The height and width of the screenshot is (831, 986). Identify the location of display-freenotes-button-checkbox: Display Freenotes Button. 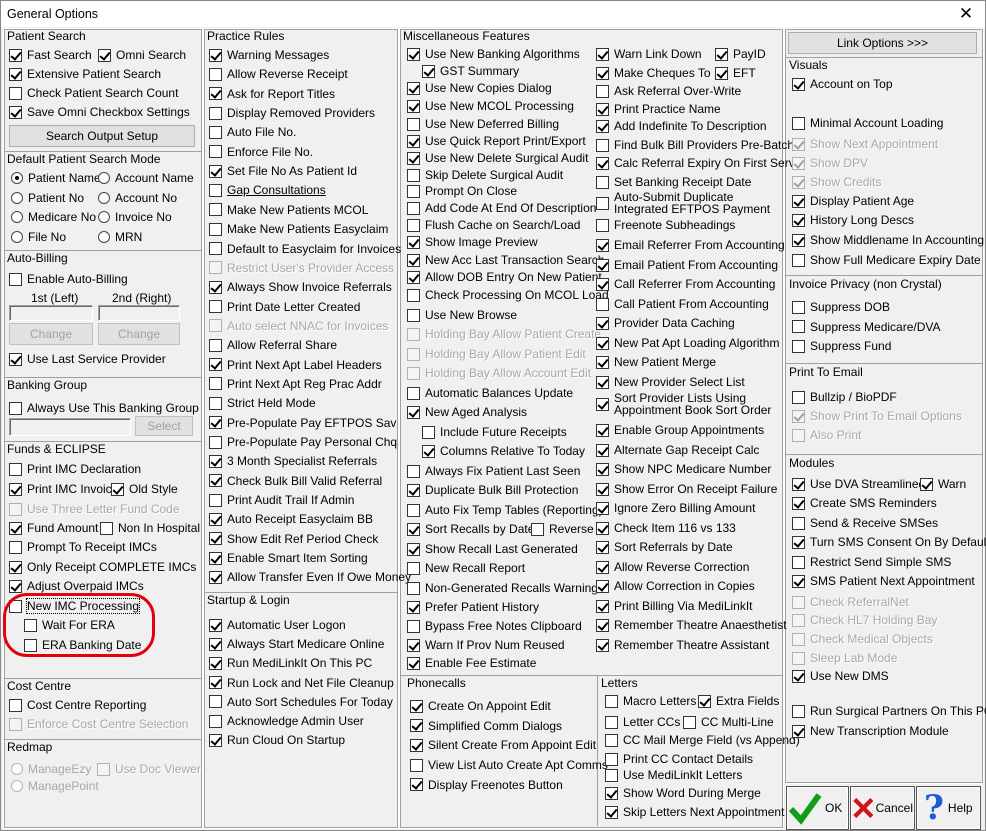
(486, 785).